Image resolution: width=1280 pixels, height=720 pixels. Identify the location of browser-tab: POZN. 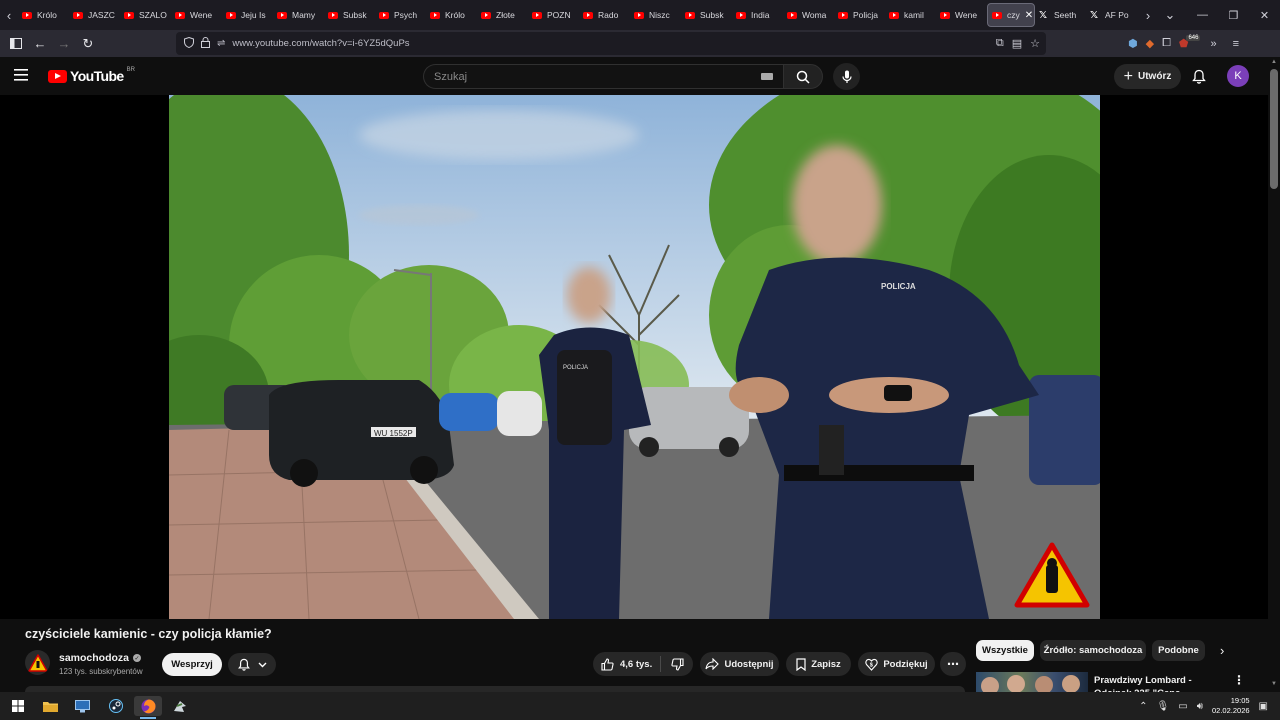
(553, 15).